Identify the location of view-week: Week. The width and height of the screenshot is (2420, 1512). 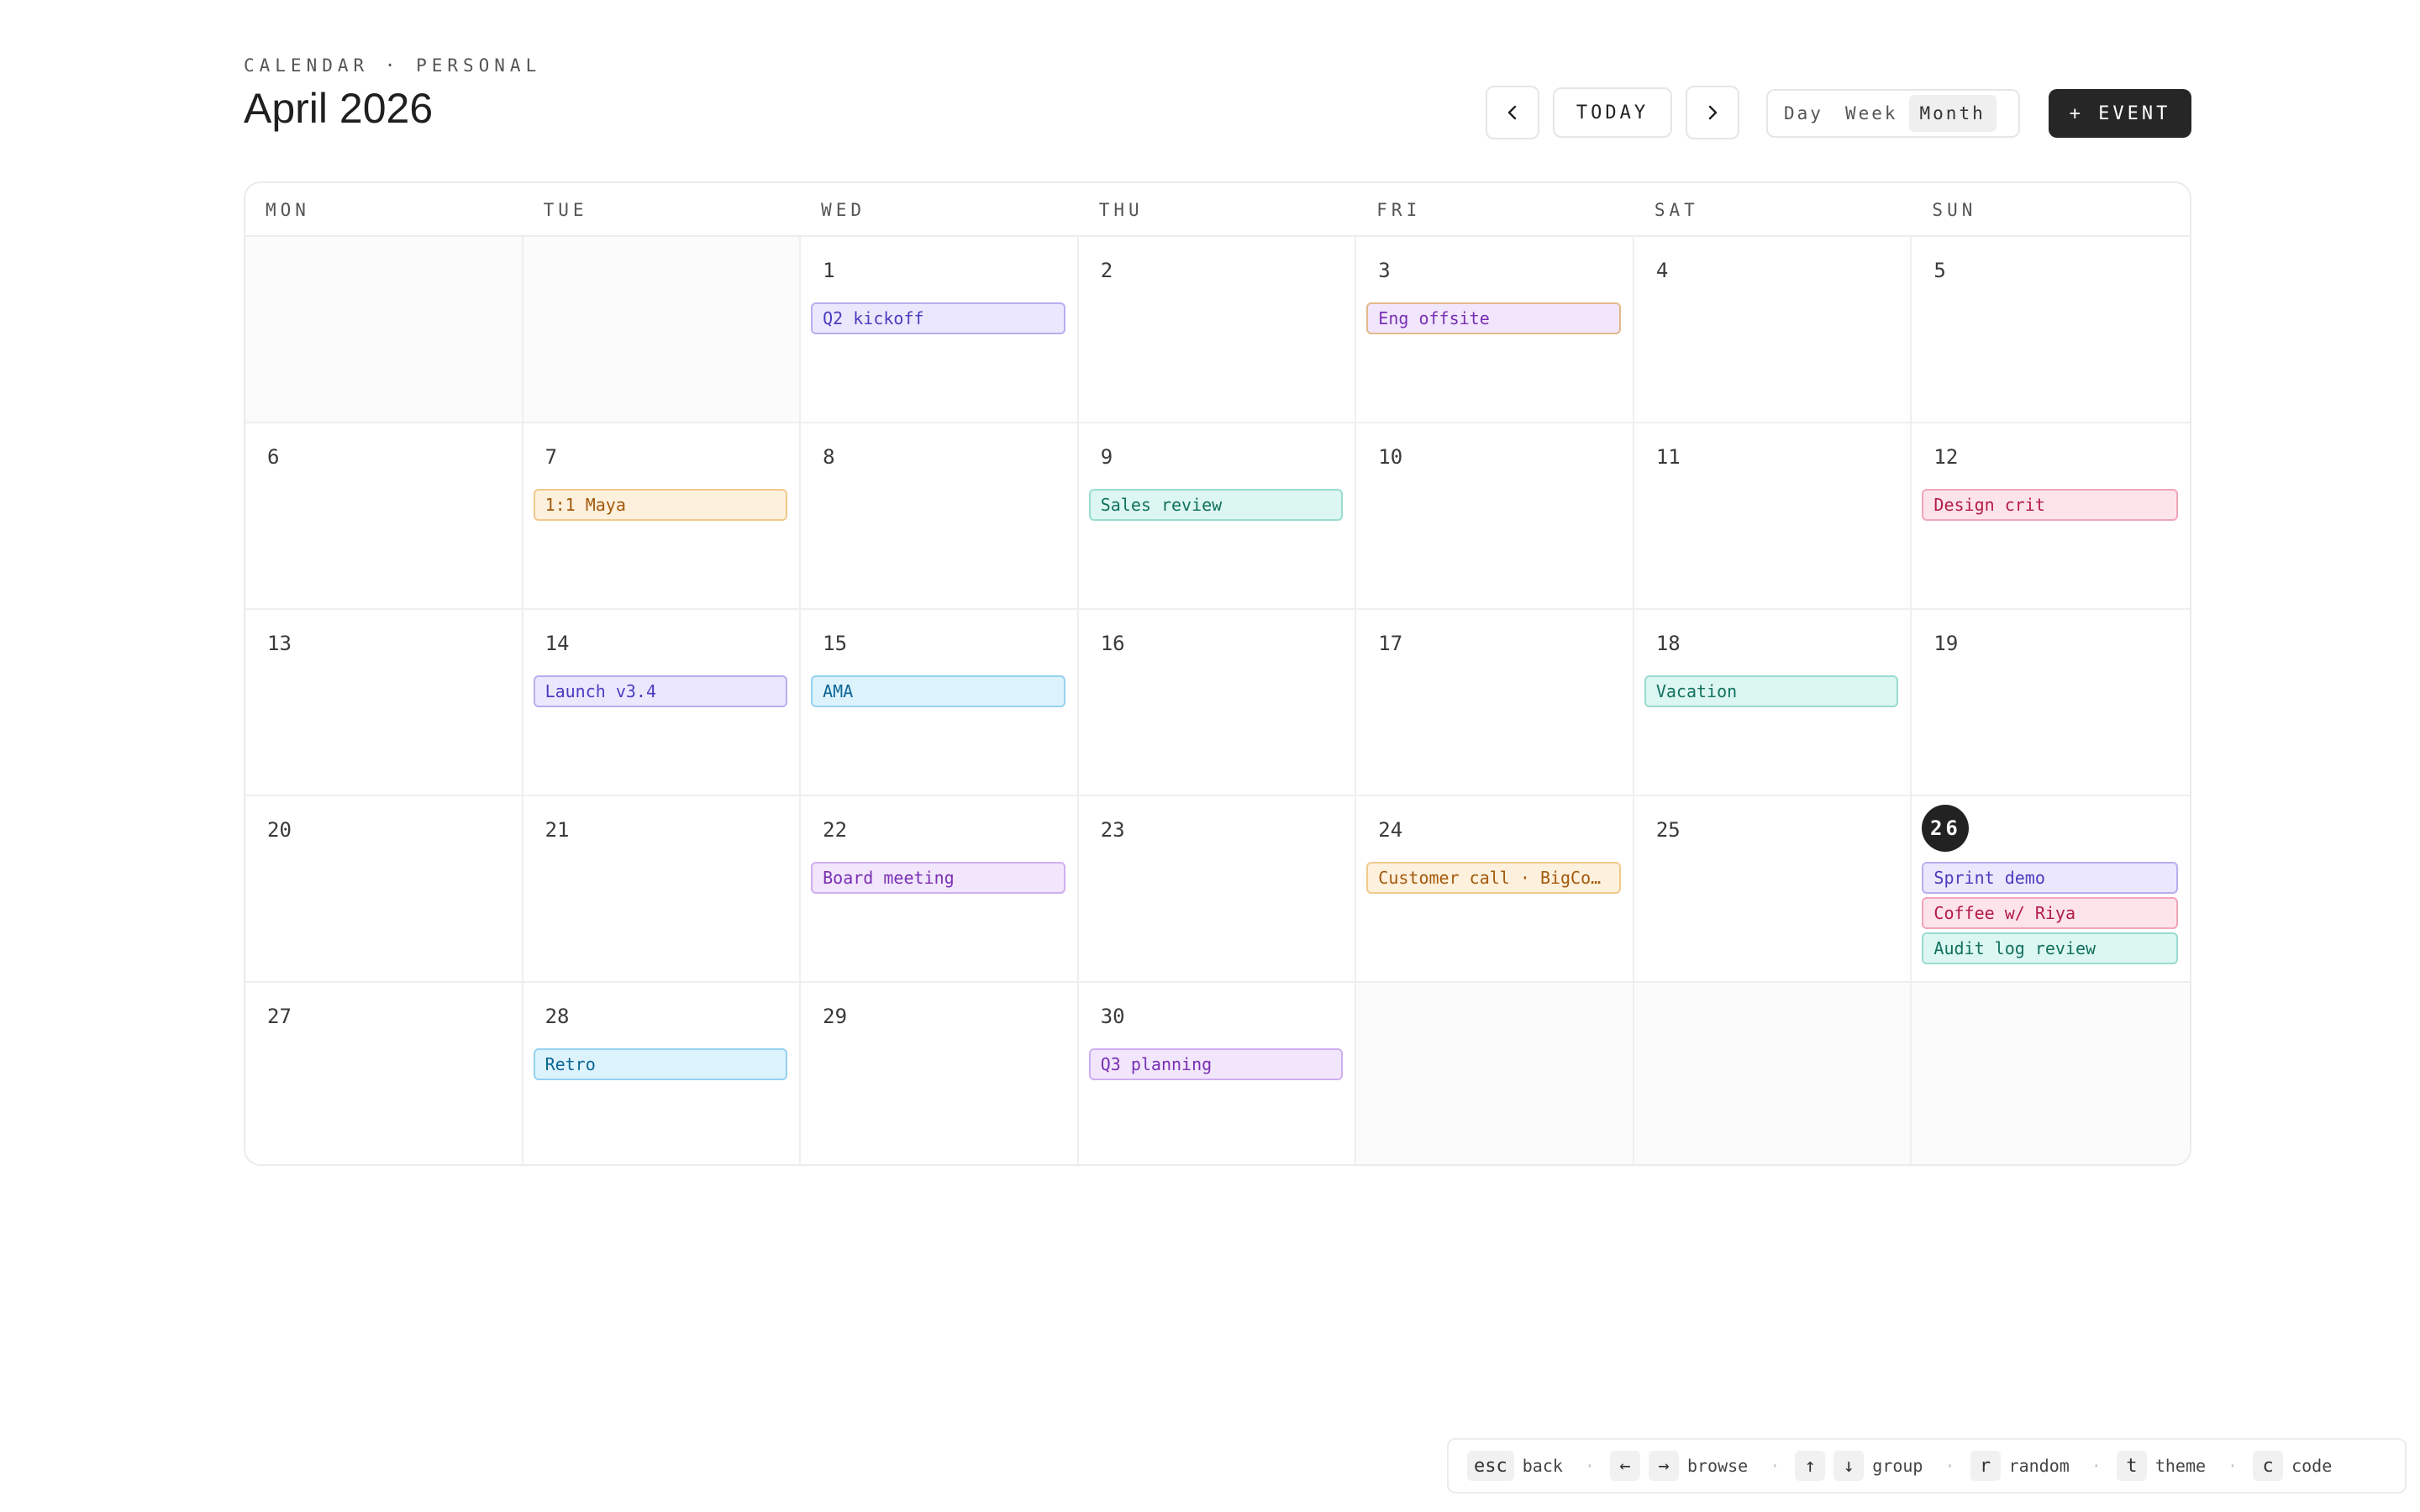
(1871, 113).